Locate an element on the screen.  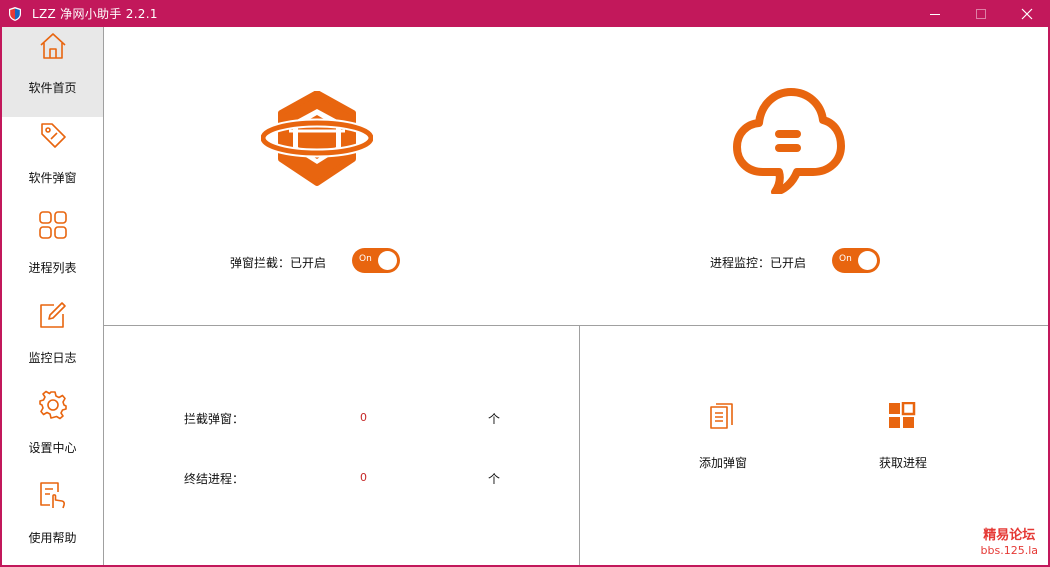
cloud-chat-icon is located at coordinates (789, 142).